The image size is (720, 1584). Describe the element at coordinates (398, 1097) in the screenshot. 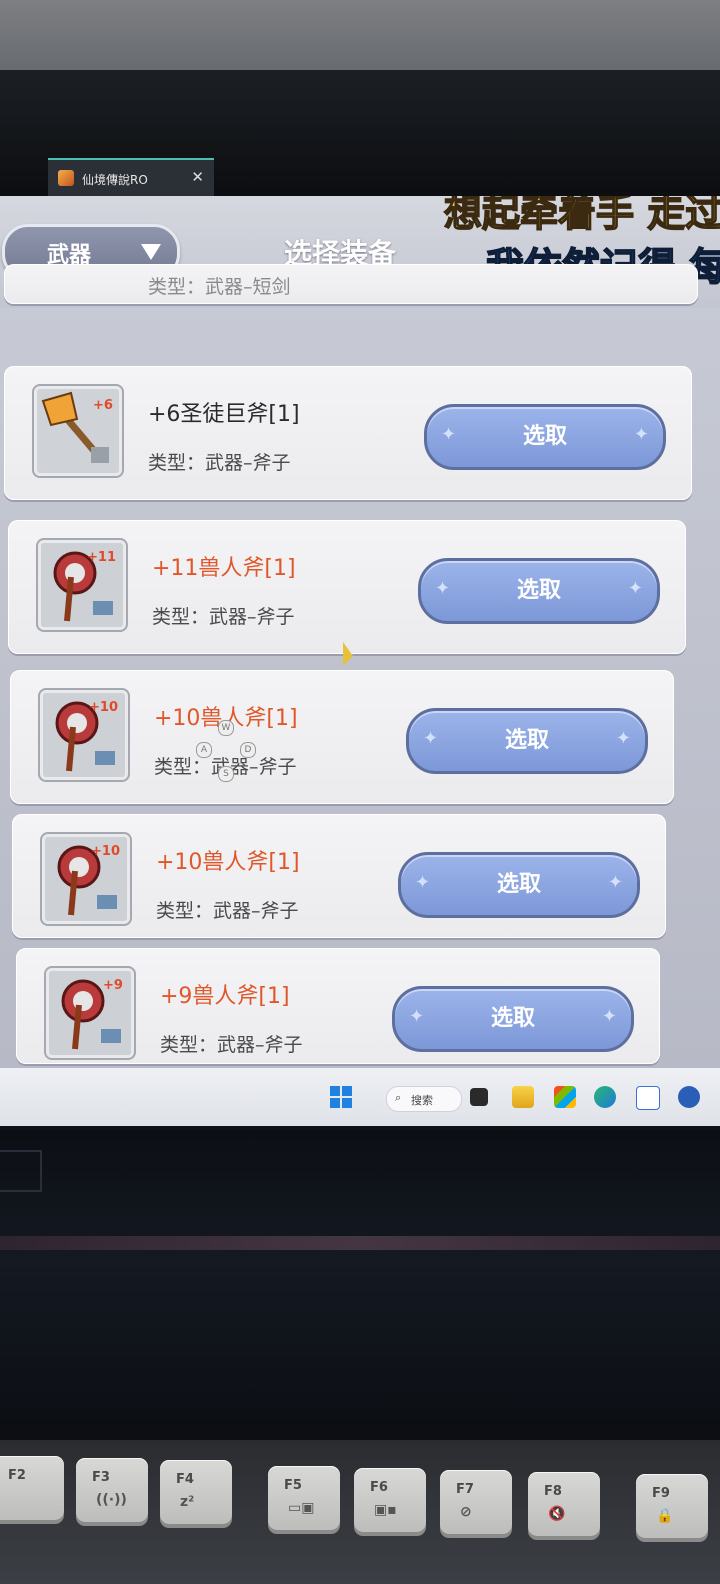

I see `search-icon: ⌕` at that location.